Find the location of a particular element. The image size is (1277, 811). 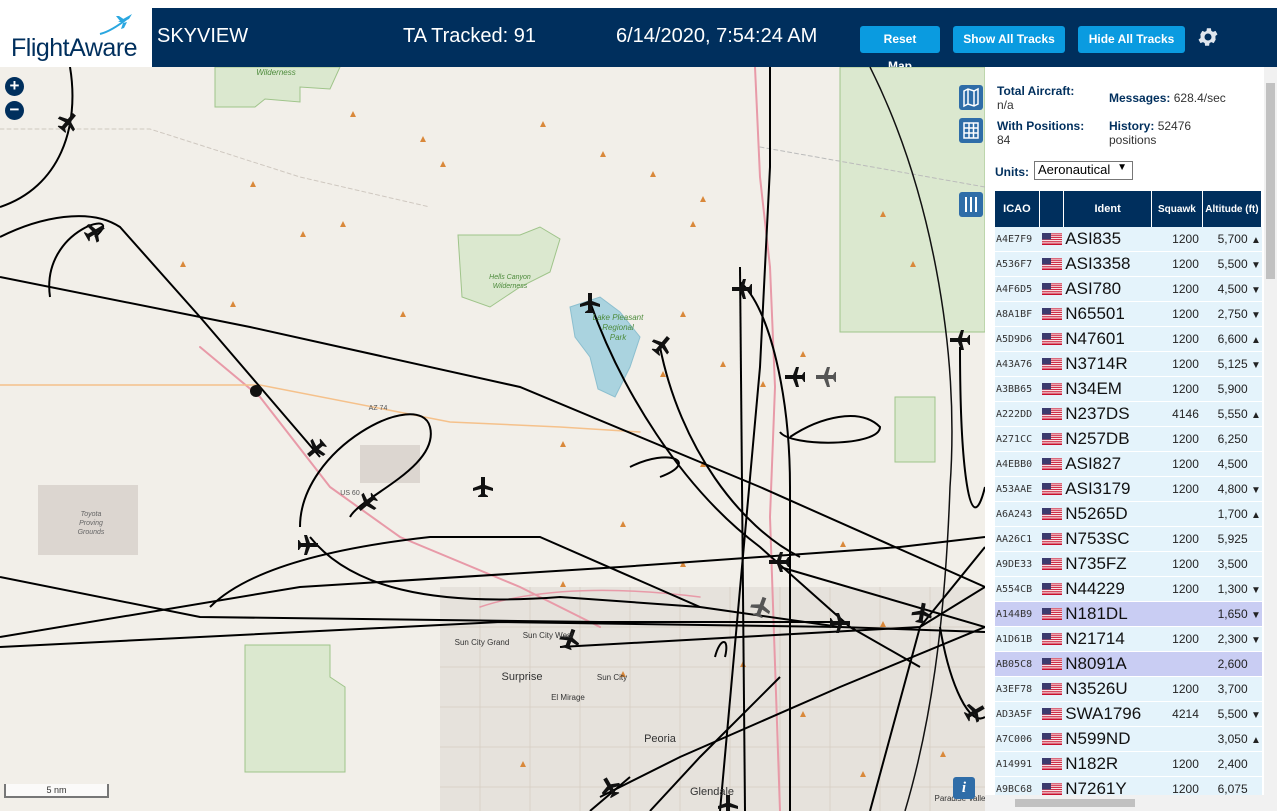

column-header-flag is located at coordinates (1052, 209).